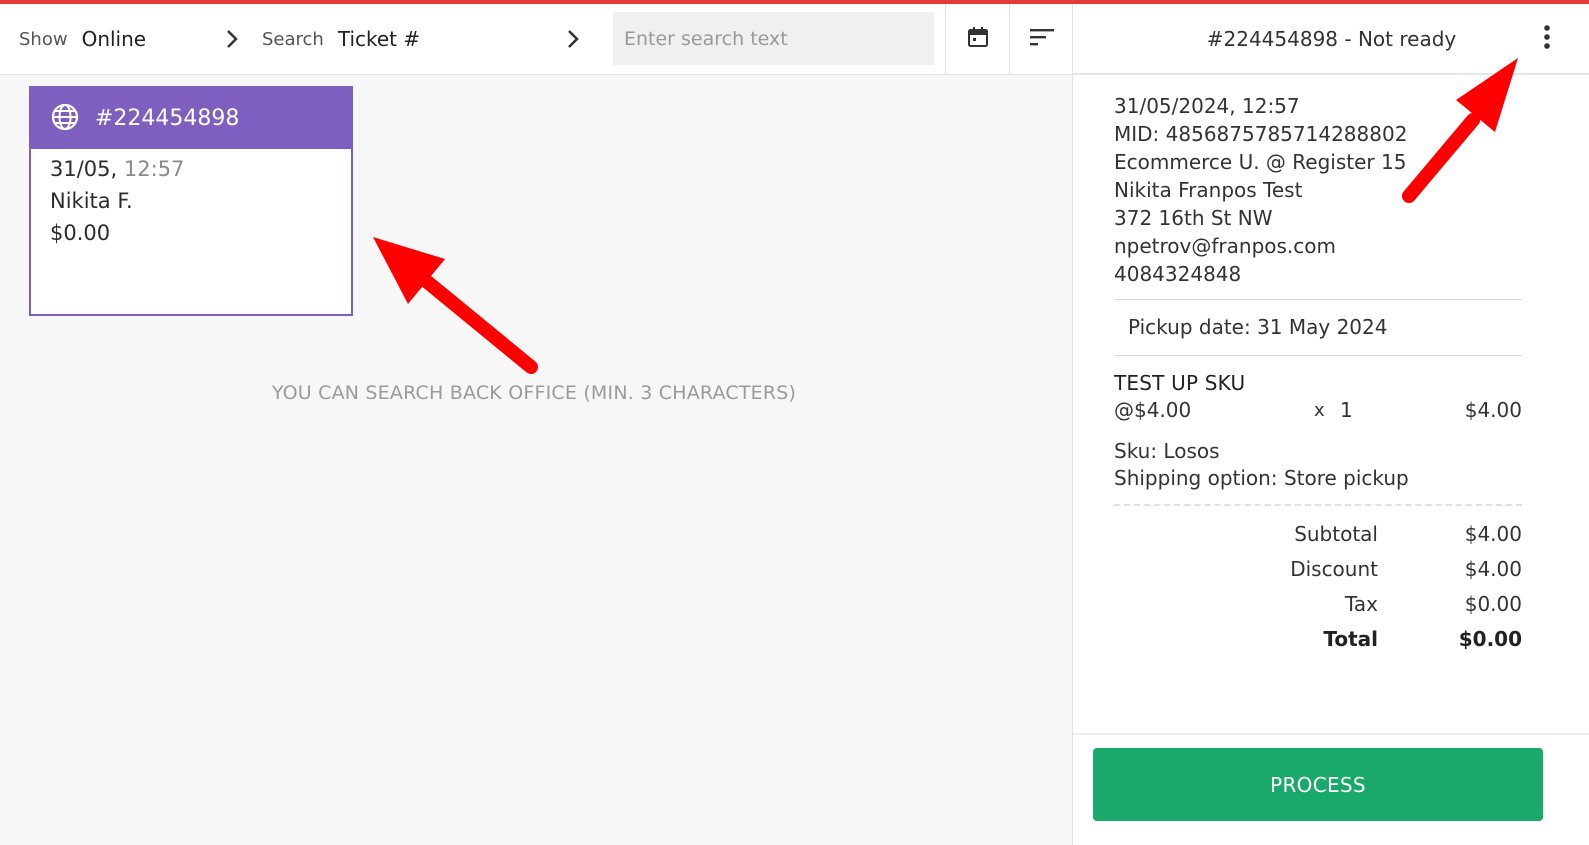  What do you see at coordinates (154, 169) in the screenshot?
I see `ticket-time: 12:57` at bounding box center [154, 169].